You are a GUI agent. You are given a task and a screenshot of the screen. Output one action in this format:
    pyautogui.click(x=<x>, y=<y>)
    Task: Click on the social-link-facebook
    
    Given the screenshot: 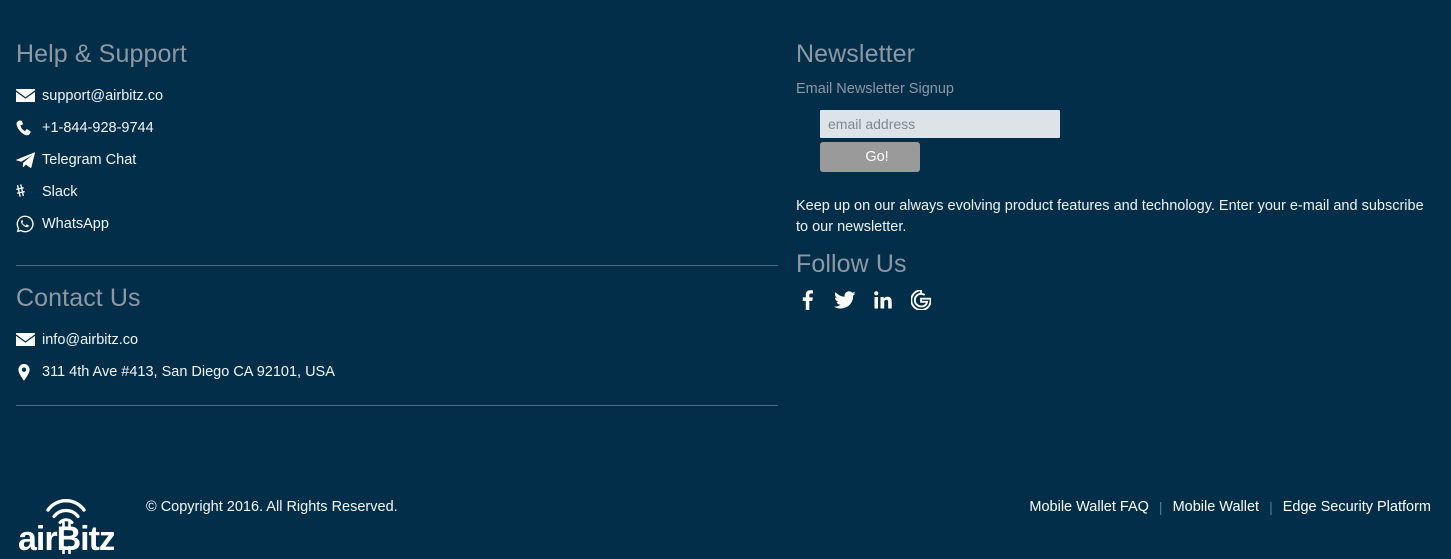 What is the action you would take?
    pyautogui.click(x=807, y=300)
    